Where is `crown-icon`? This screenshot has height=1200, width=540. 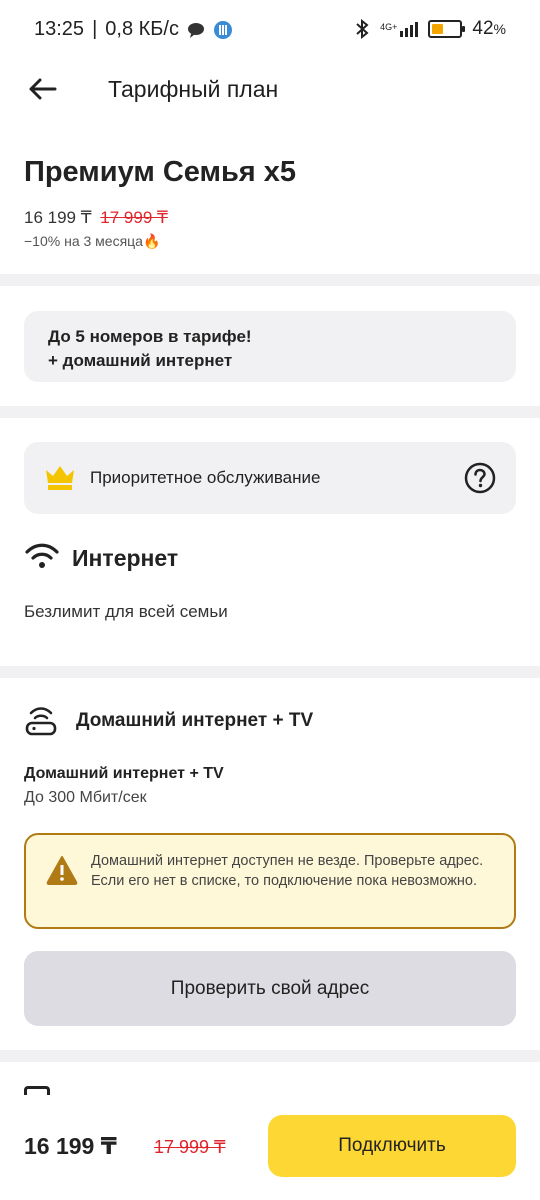 crown-icon is located at coordinates (60, 478).